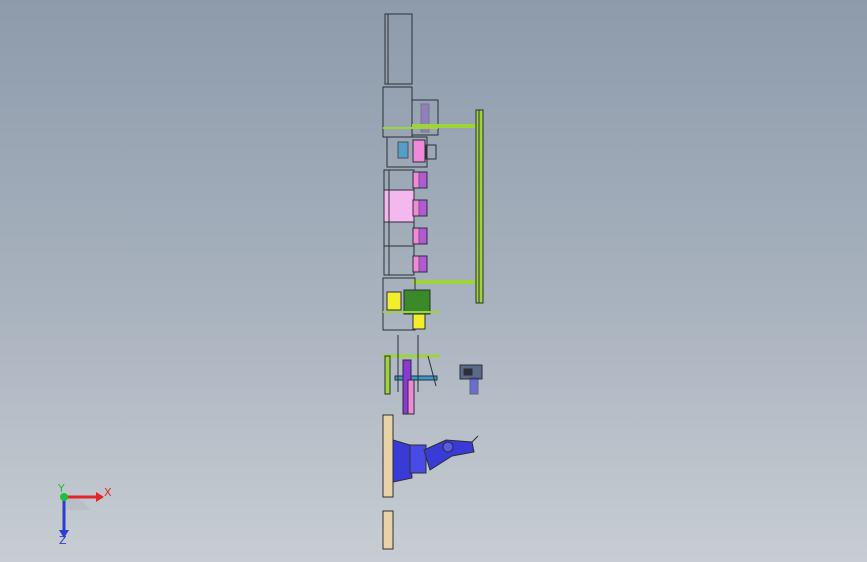  What do you see at coordinates (423, 236) in the screenshot?
I see `stack-block-3b` at bounding box center [423, 236].